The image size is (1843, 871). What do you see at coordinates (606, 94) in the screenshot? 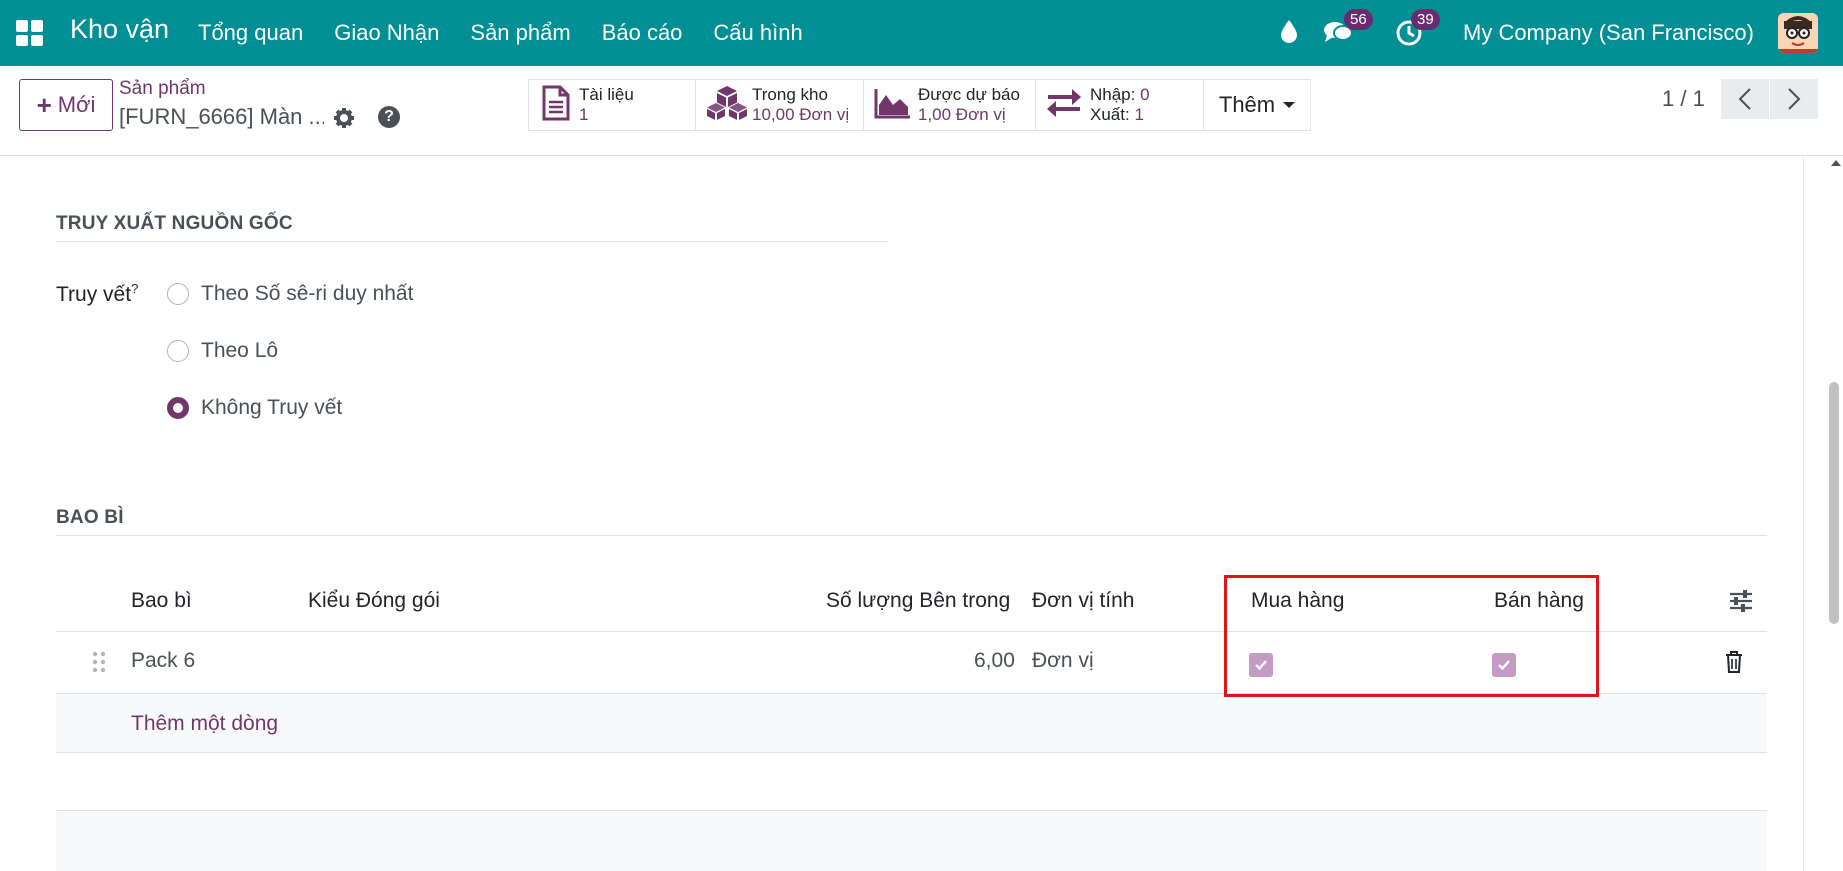
I see `documents-label: Tài liệu` at bounding box center [606, 94].